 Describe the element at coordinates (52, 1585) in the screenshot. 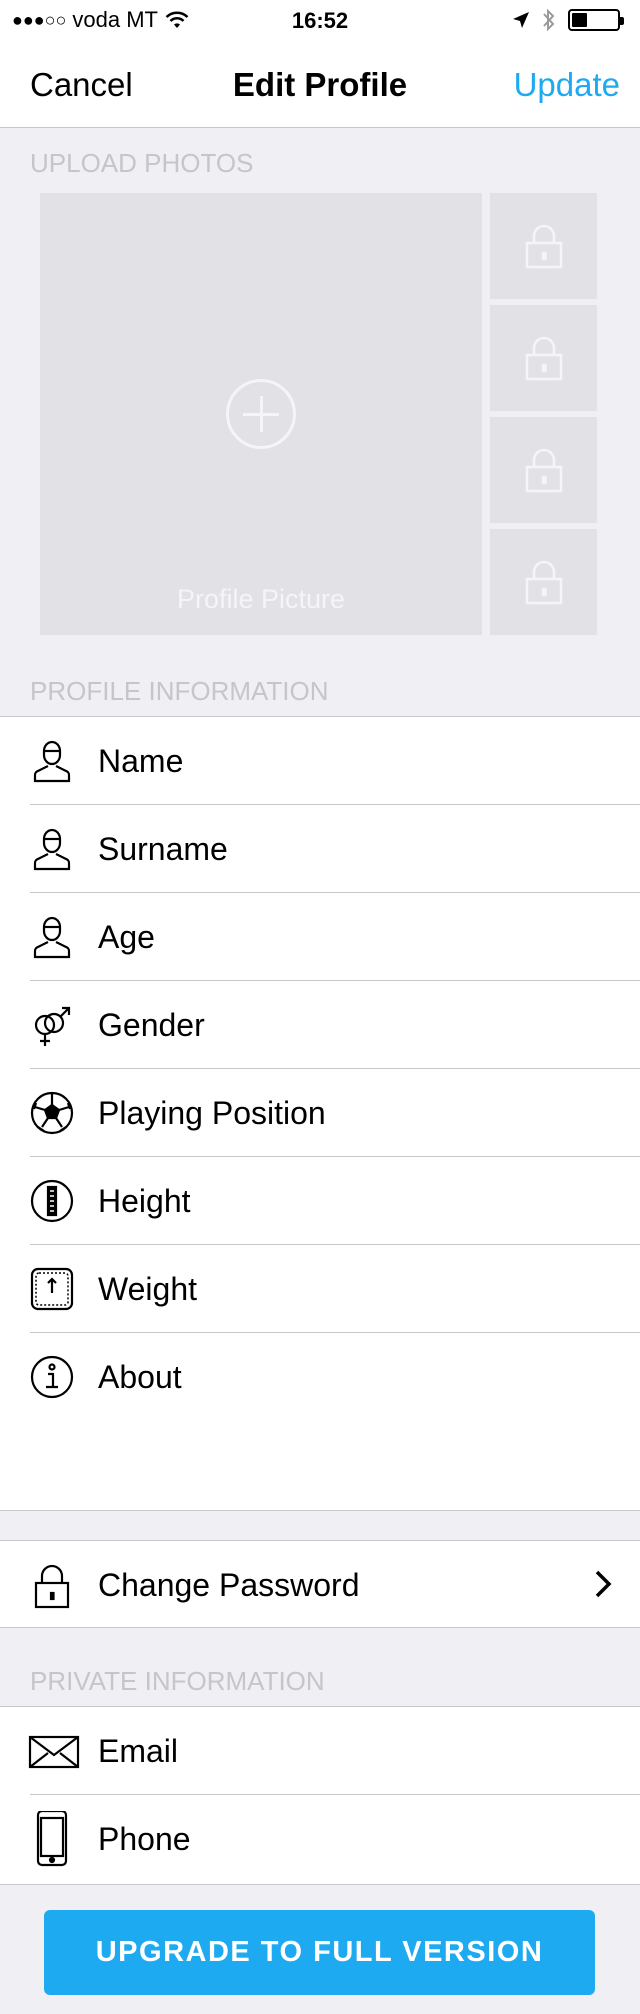

I see `lock-icon` at that location.